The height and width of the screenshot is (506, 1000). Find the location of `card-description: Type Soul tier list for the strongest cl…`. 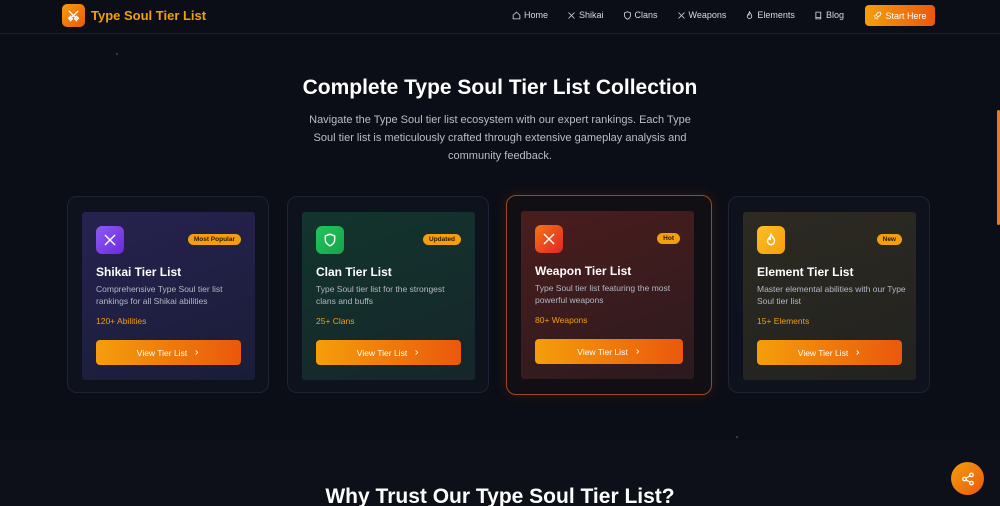

card-description: Type Soul tier list for the strongest cl… is located at coordinates (380, 295).